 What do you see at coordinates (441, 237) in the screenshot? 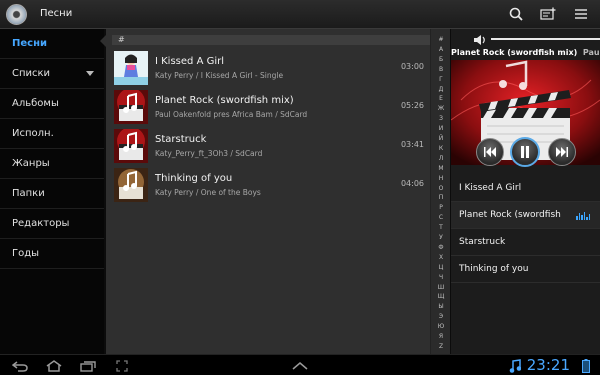
I see `alphabet-letter: У` at bounding box center [441, 237].